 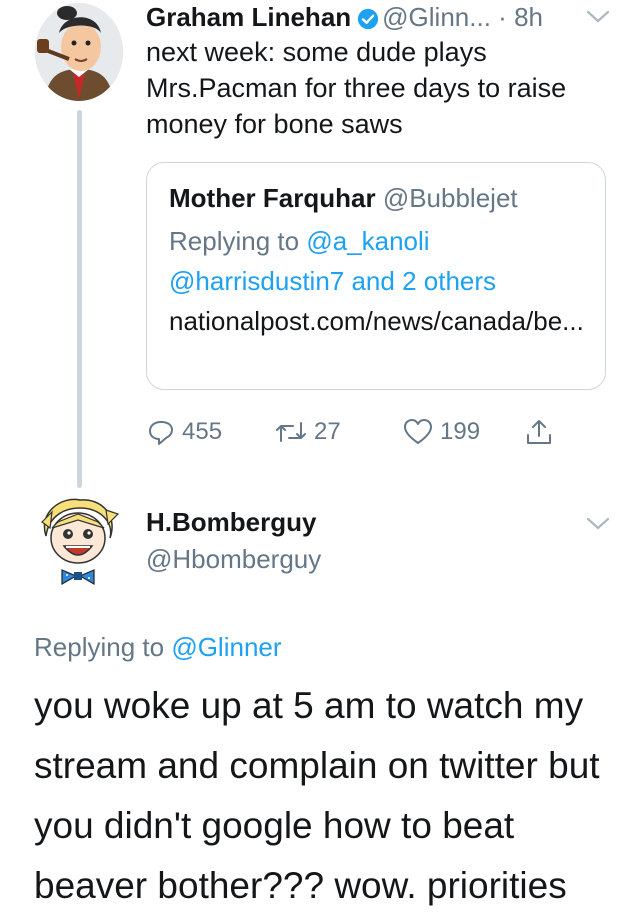 What do you see at coordinates (248, 17) in the screenshot?
I see `tweet1-author-name: Graham Linehan` at bounding box center [248, 17].